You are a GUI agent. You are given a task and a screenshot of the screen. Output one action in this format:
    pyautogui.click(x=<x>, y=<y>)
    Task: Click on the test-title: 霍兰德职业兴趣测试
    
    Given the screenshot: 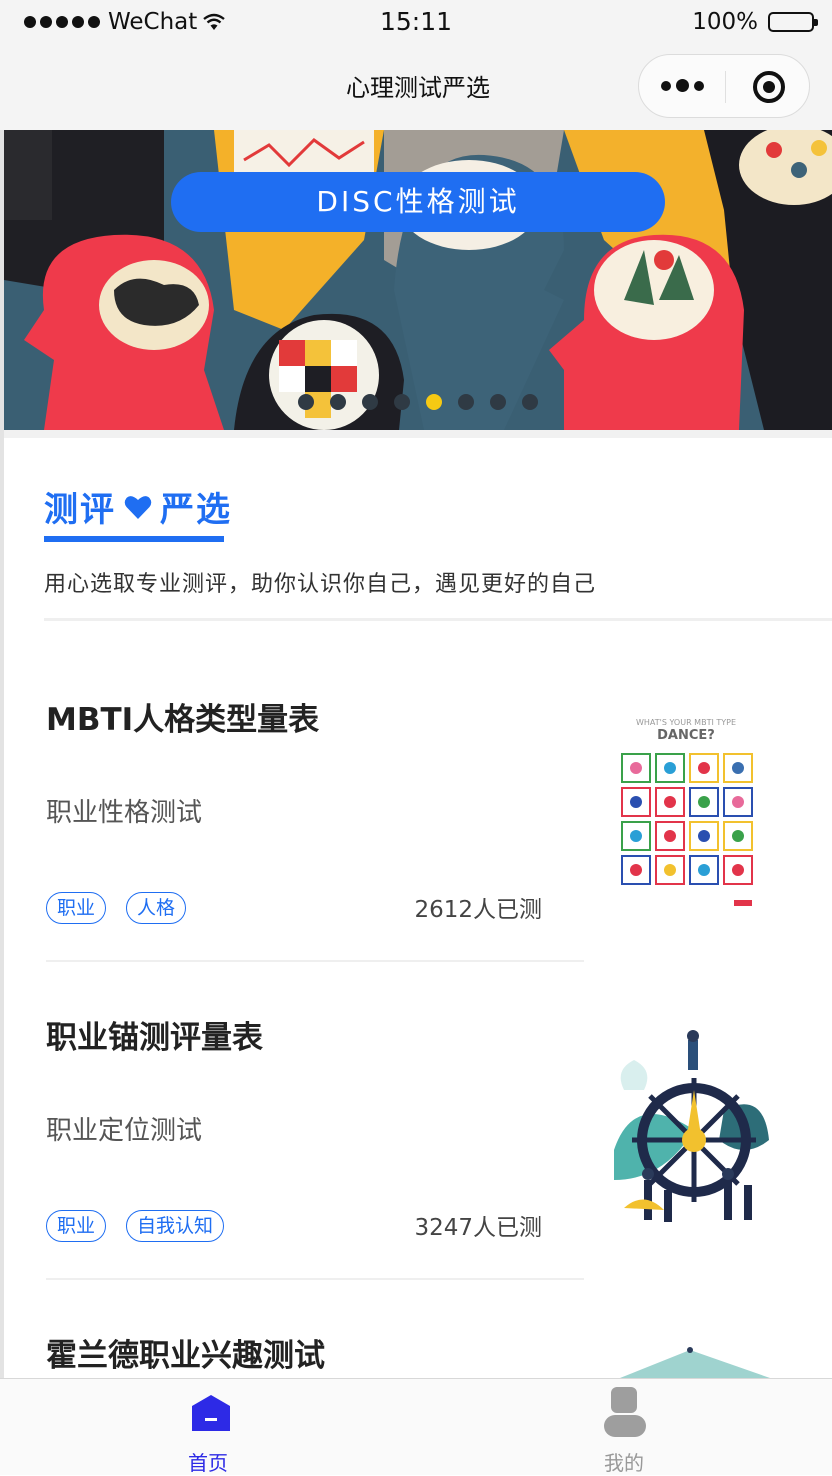 What is the action you would take?
    pyautogui.click(x=185, y=1352)
    